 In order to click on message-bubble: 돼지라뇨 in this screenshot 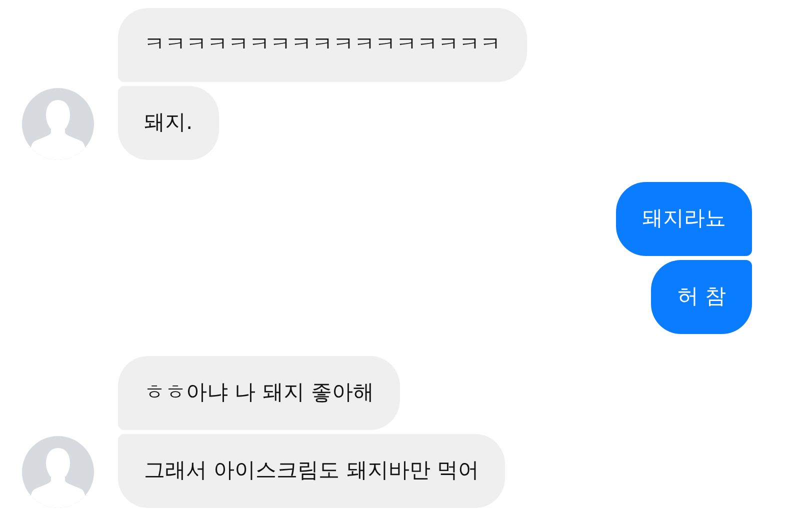, I will do `click(684, 219)`.